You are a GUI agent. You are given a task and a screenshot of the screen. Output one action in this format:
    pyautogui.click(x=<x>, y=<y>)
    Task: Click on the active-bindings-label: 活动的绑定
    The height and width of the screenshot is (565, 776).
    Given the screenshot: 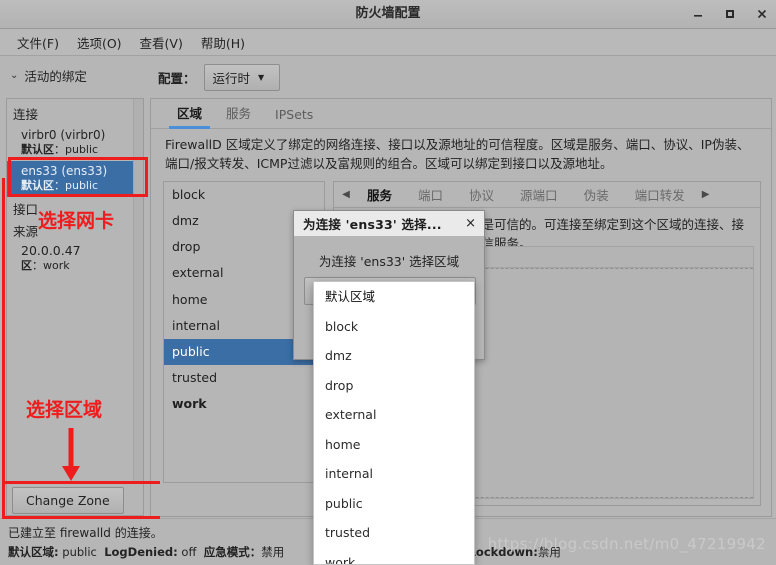 What is the action you would take?
    pyautogui.click(x=55, y=75)
    